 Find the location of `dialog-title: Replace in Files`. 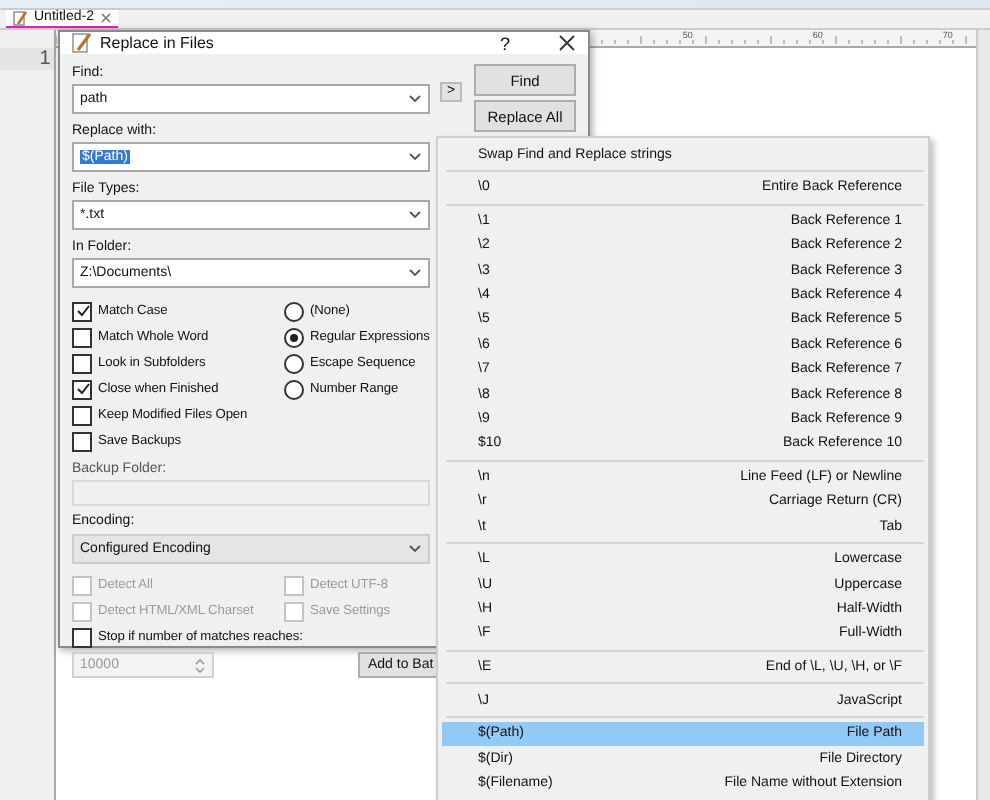

dialog-title: Replace in Files is located at coordinates (158, 43).